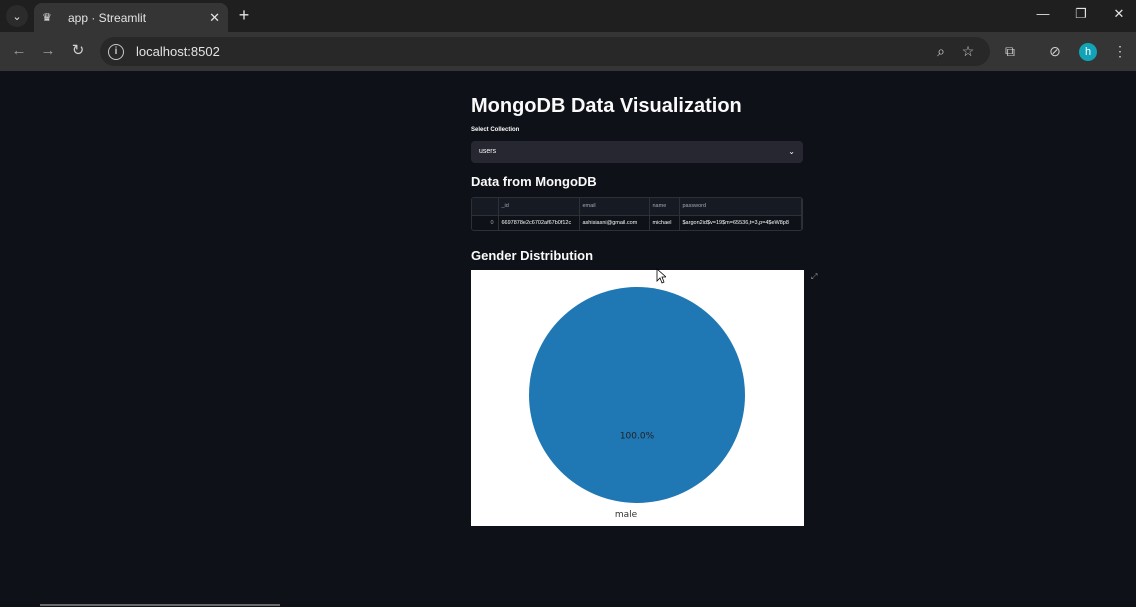  I want to click on browser-toolbar: ← → ↻ i localhost:8502 ⌕ ☆ ⧉ ⊘ ⋮, so click(568, 51).